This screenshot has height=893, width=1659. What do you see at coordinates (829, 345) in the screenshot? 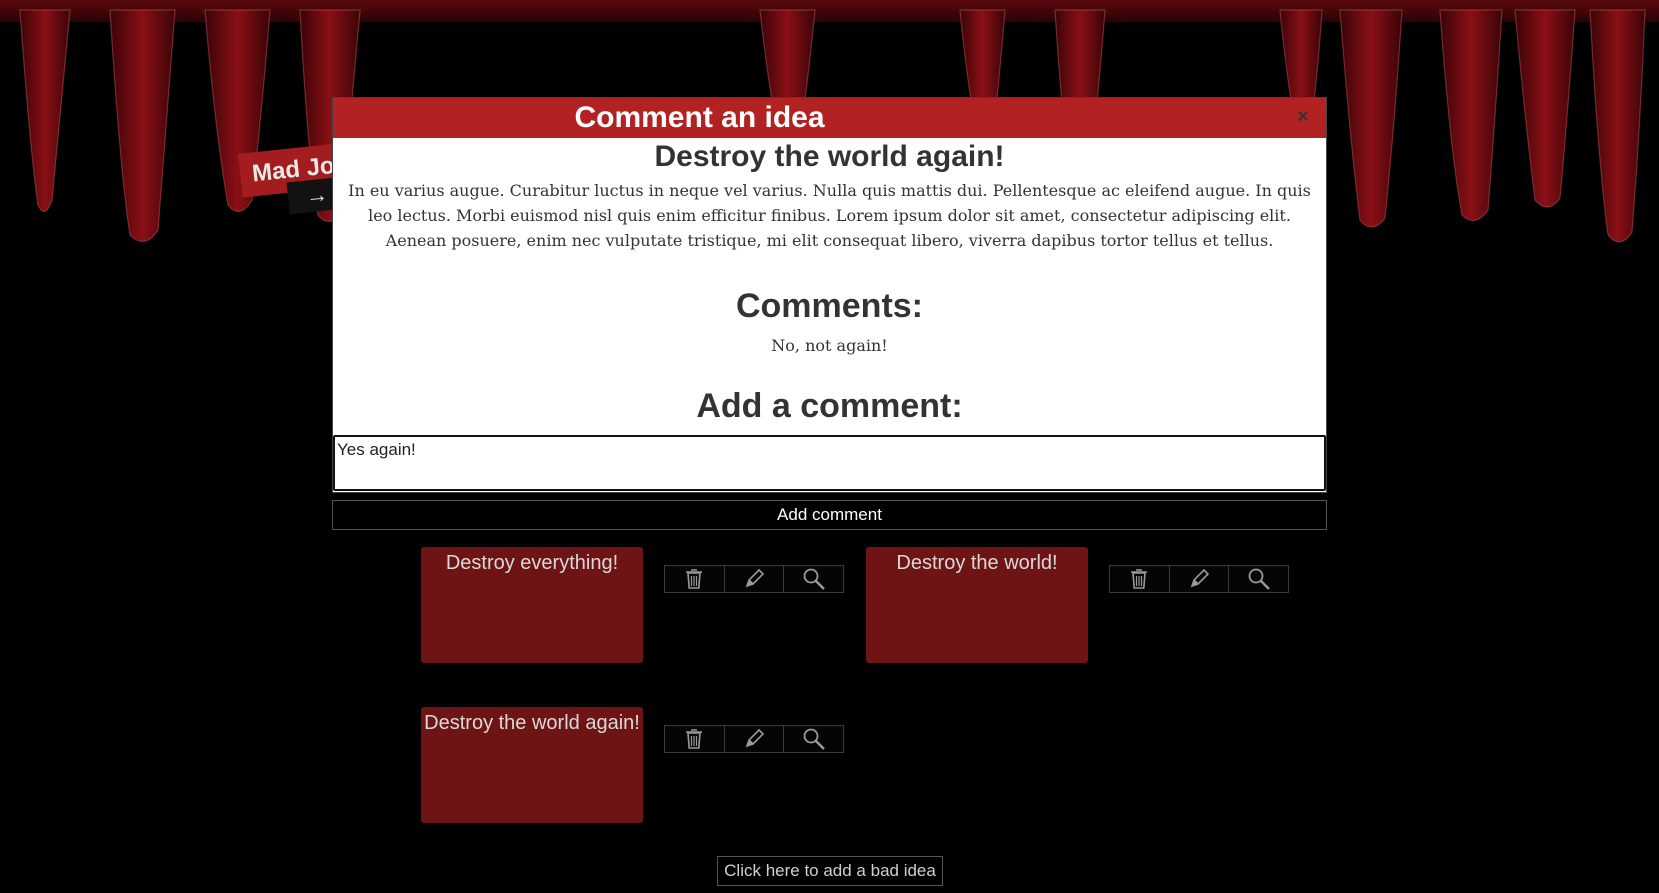
I see `comment-item: No, not again!` at bounding box center [829, 345].